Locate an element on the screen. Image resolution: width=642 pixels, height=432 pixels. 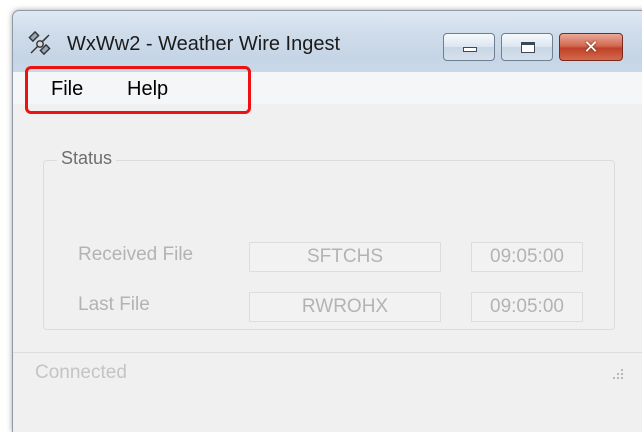
status-bar: Connected is located at coordinates (327, 373).